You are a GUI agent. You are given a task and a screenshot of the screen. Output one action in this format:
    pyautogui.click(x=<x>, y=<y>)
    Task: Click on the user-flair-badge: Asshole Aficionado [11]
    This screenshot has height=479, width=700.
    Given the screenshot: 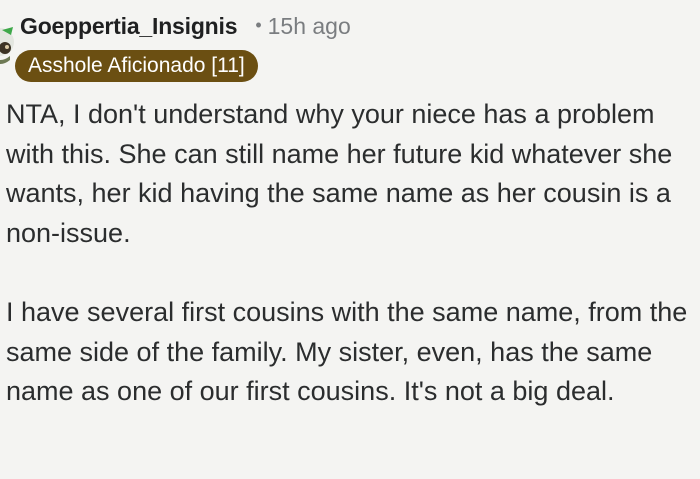 What is the action you would take?
    pyautogui.click(x=136, y=66)
    